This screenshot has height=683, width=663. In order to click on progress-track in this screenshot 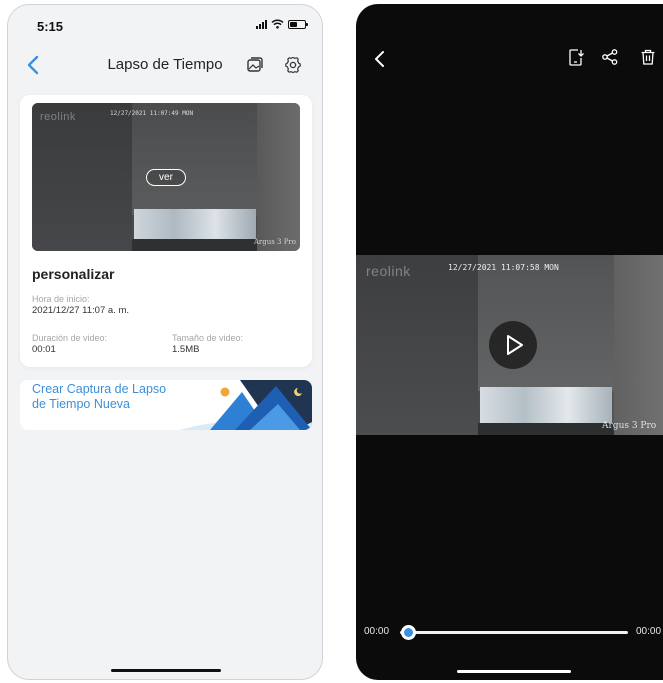, I will do `click(514, 632)`.